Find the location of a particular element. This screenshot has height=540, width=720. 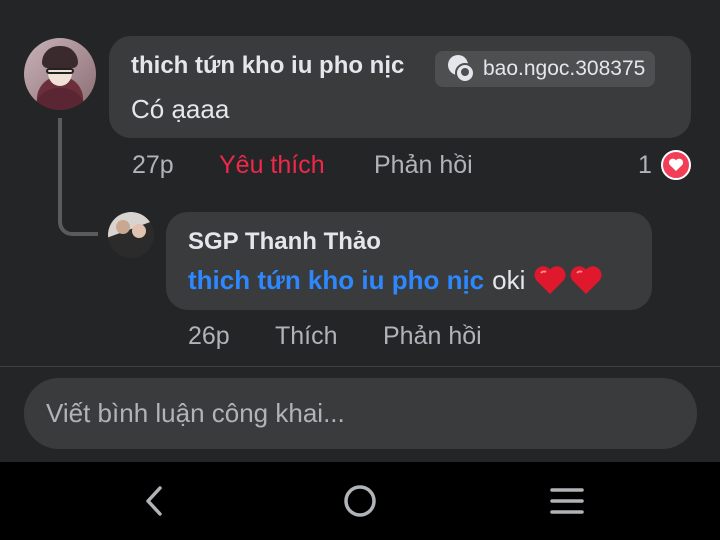

reply-author: SGP Thanh Thảo is located at coordinates (284, 242).